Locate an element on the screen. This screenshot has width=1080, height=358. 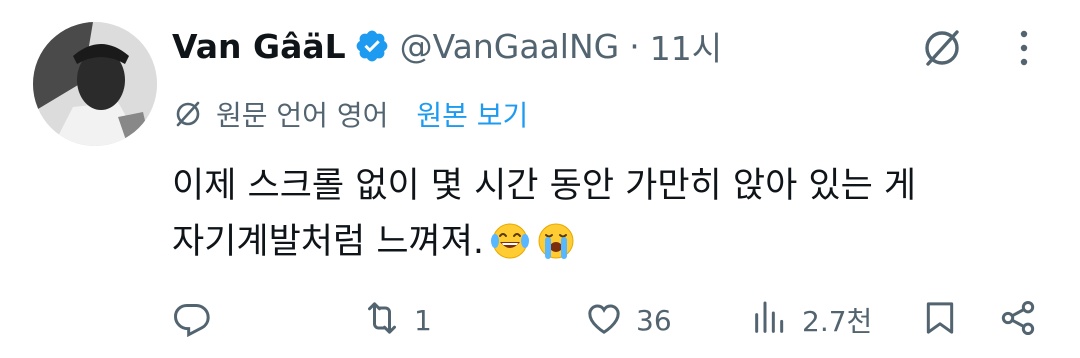
avatar is located at coordinates (95, 84).